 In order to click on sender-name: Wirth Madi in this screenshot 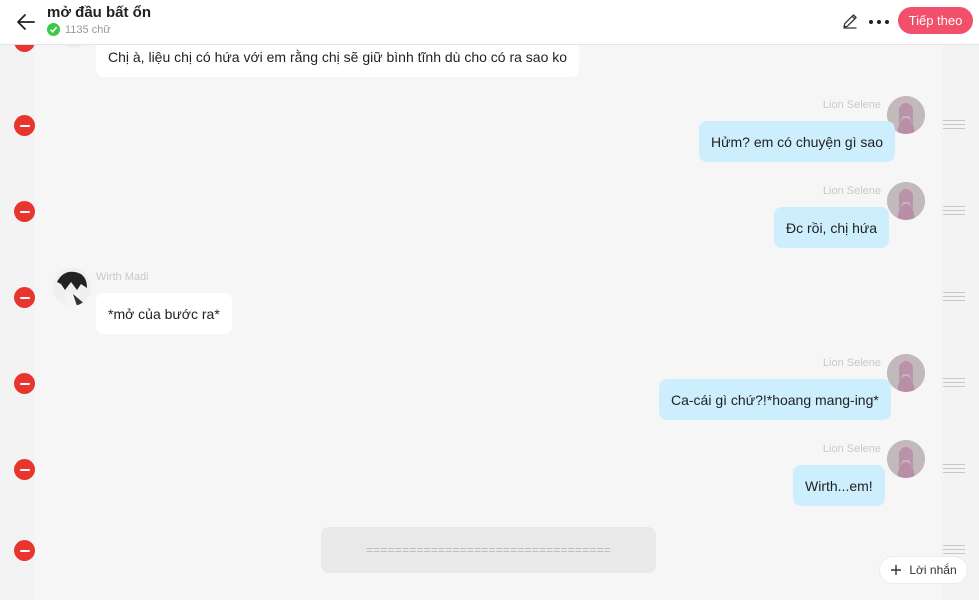, I will do `click(122, 277)`.